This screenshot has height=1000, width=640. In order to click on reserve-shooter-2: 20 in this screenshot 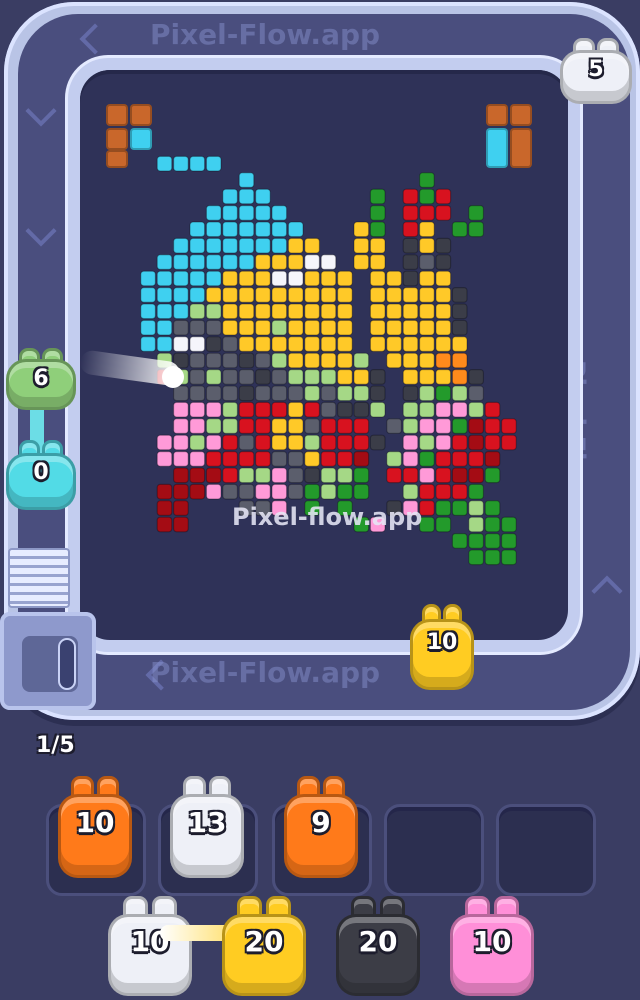, I will do `click(264, 946)`.